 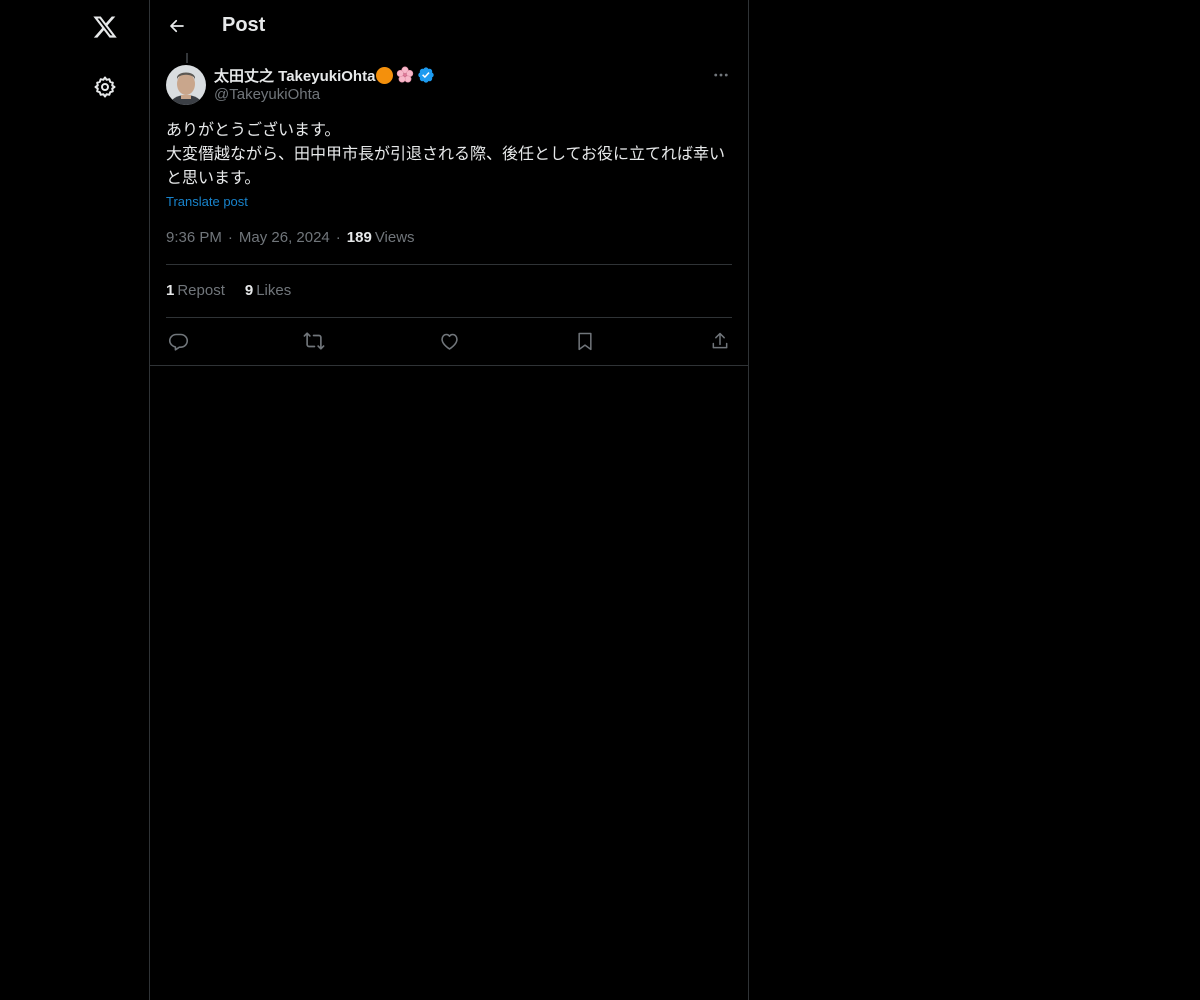 What do you see at coordinates (294, 75) in the screenshot?
I see `author-name: 太田丈之 TakeyukiOhta` at bounding box center [294, 75].